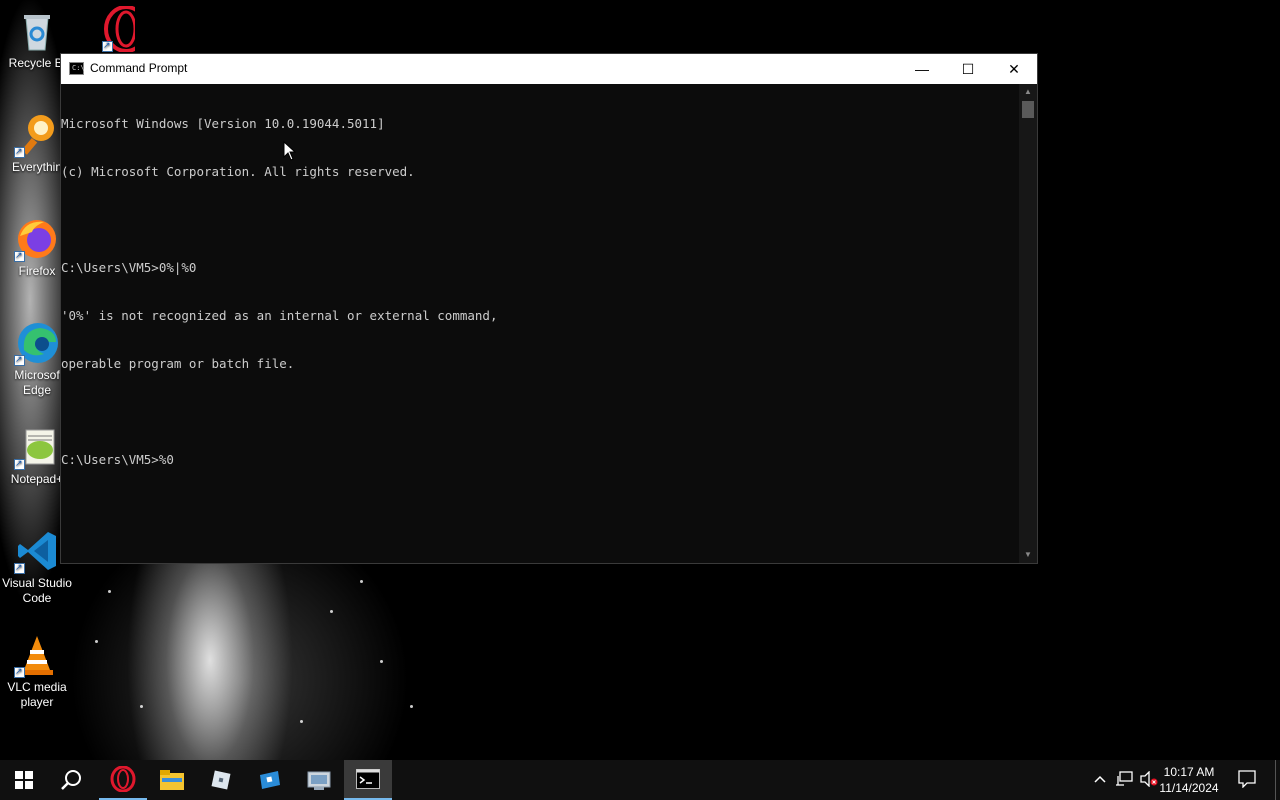  I want to click on taskbar-clock: 10:17 AM 11/14/2024, so click(1189, 780).